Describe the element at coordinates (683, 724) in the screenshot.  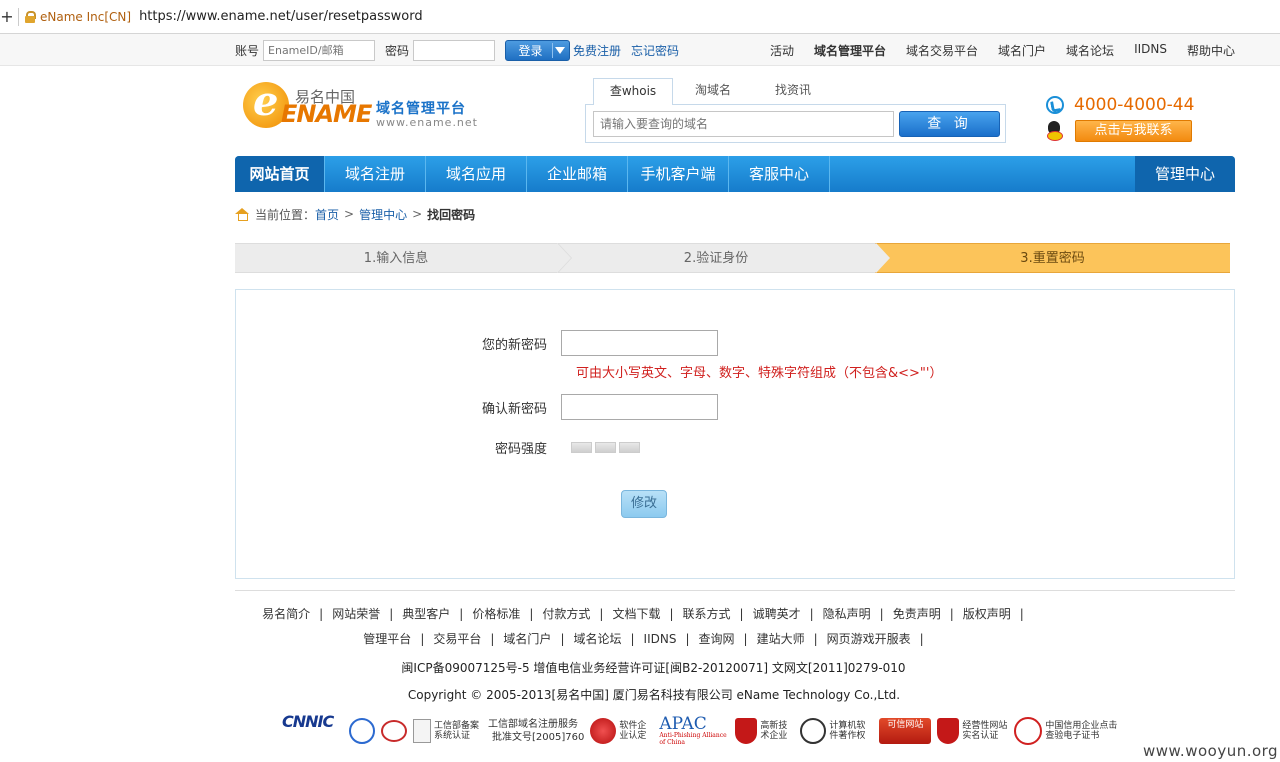
I see `apac-label: APAC` at that location.